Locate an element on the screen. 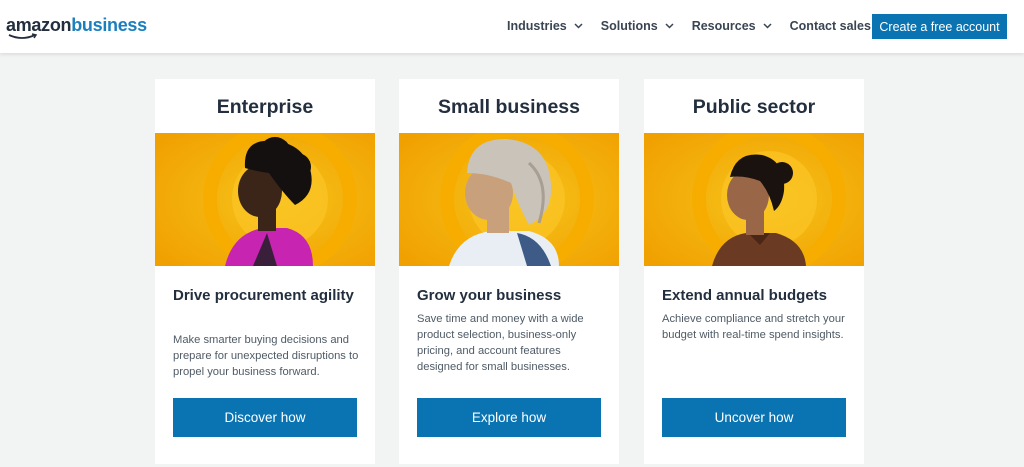 This screenshot has width=1024, height=467. discover-how-button: Discover how is located at coordinates (265, 417).